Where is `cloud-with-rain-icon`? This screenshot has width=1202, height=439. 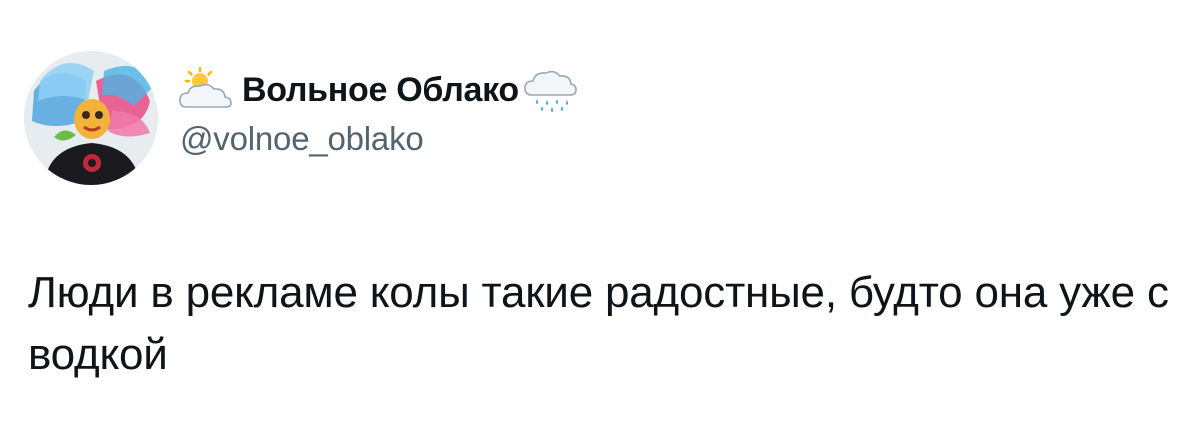 cloud-with-rain-icon is located at coordinates (550, 90).